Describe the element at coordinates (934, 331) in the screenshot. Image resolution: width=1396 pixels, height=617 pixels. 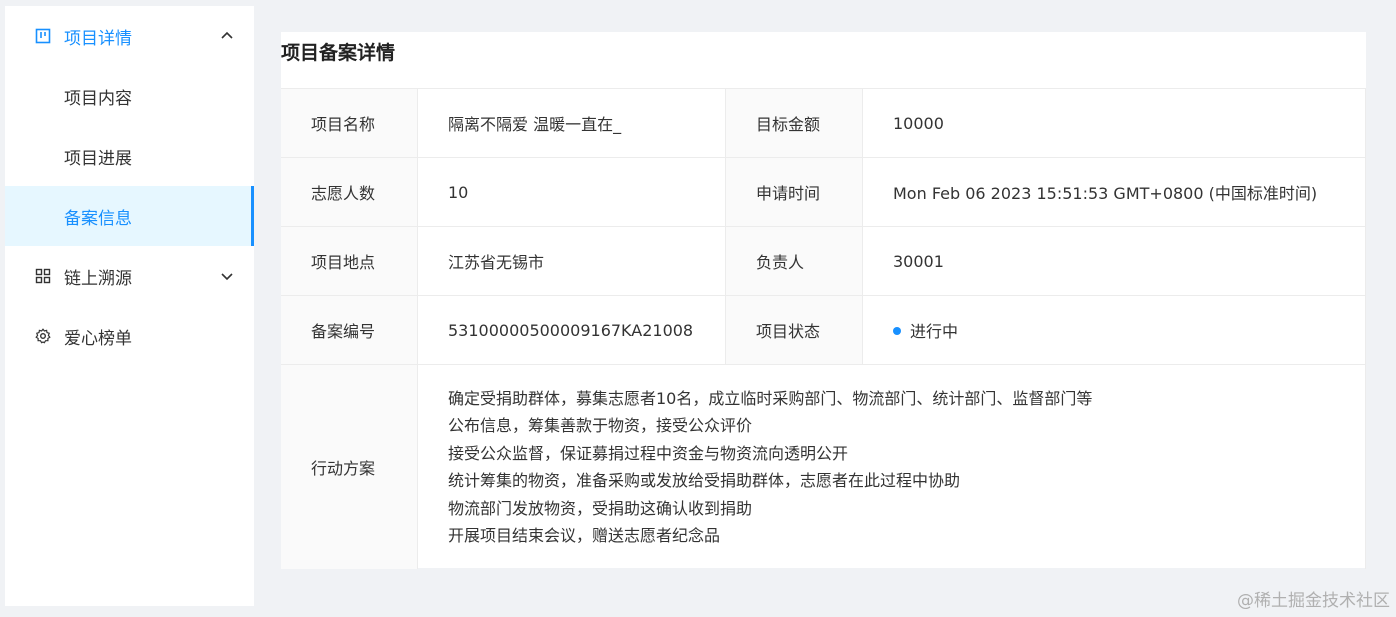
I see `status-badge: 进行中` at that location.